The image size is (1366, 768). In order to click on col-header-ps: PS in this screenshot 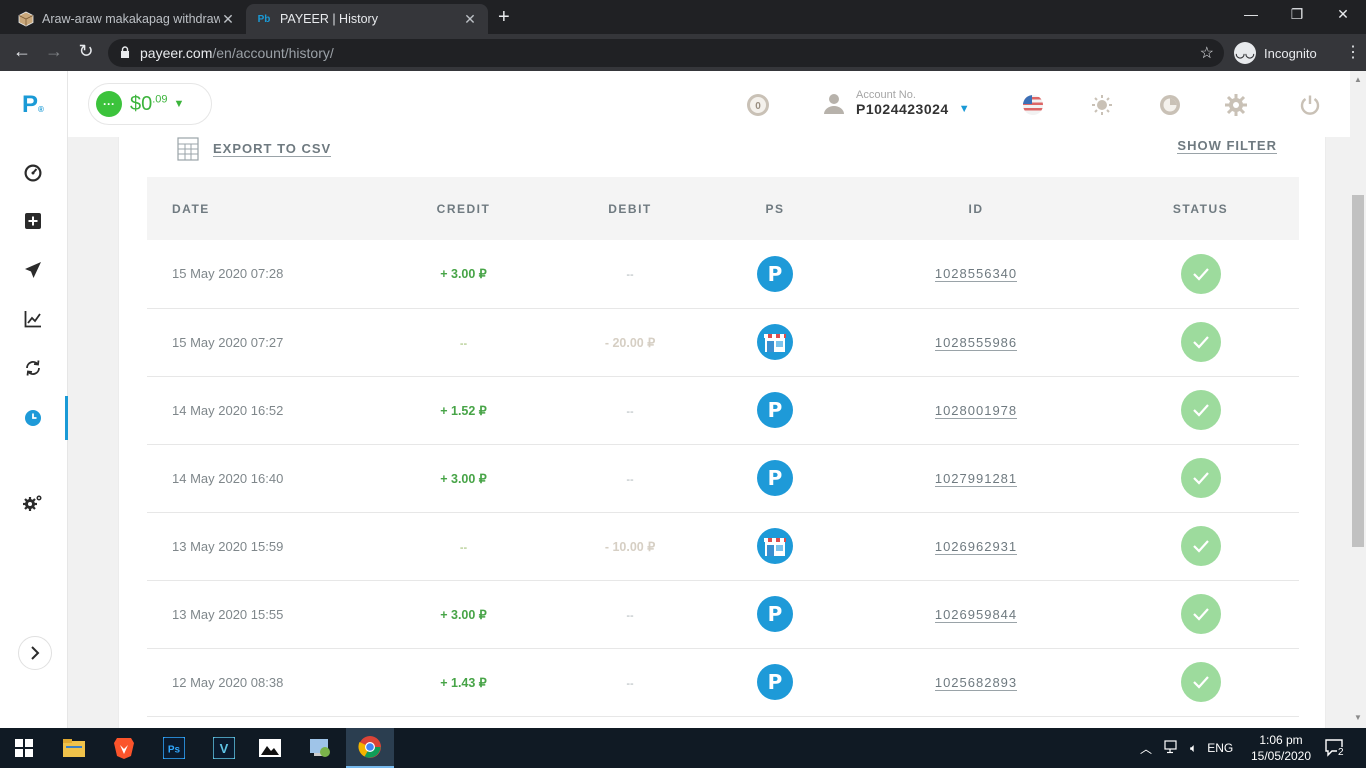, I will do `click(775, 208)`.